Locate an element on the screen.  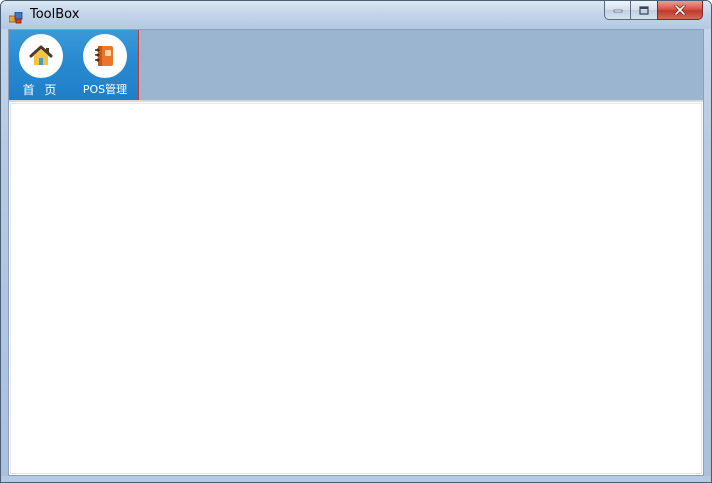
close-button is located at coordinates (680, 10).